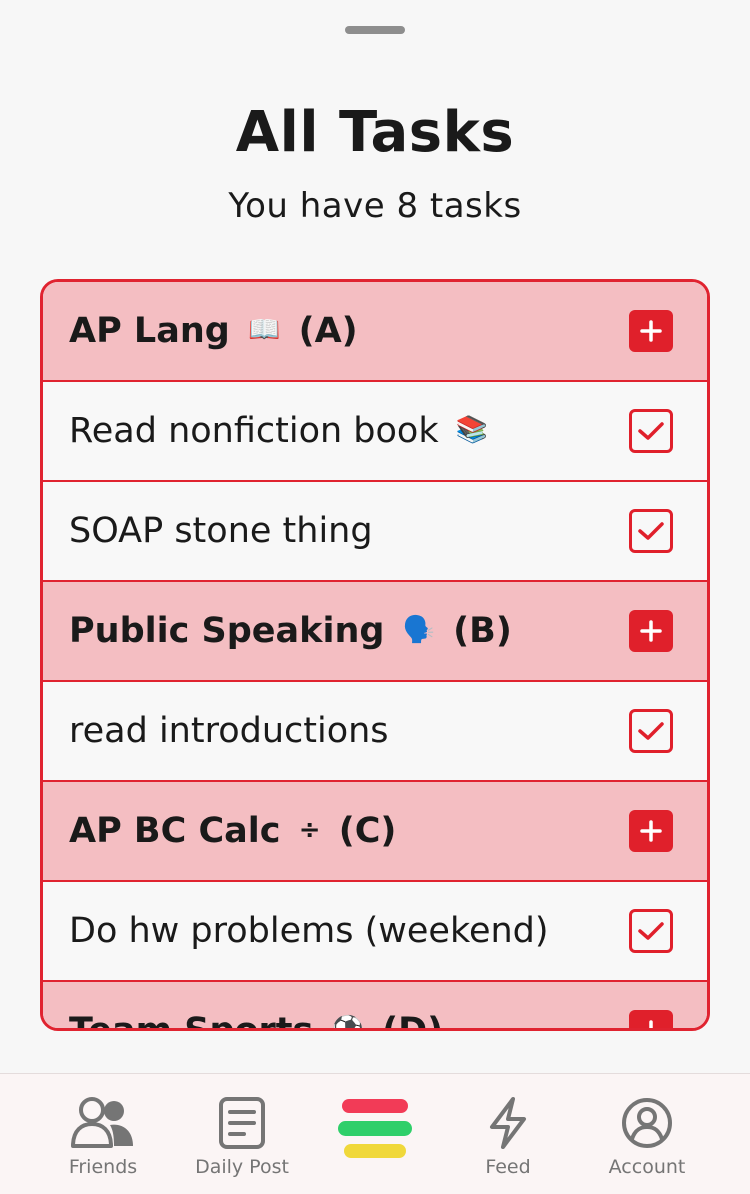 The height and width of the screenshot is (1194, 750). What do you see at coordinates (647, 1123) in the screenshot?
I see `account-icon` at bounding box center [647, 1123].